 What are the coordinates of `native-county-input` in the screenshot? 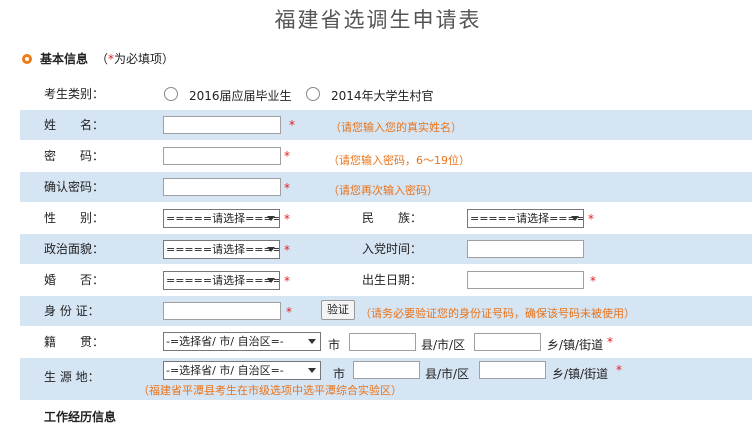 It's located at (507, 342).